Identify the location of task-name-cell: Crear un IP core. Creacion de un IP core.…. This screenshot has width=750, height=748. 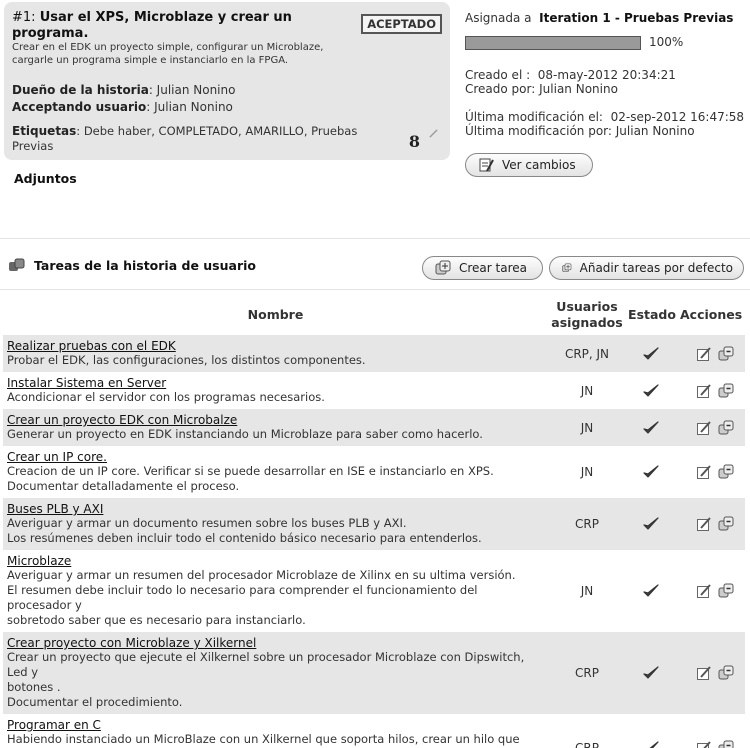
(274, 472).